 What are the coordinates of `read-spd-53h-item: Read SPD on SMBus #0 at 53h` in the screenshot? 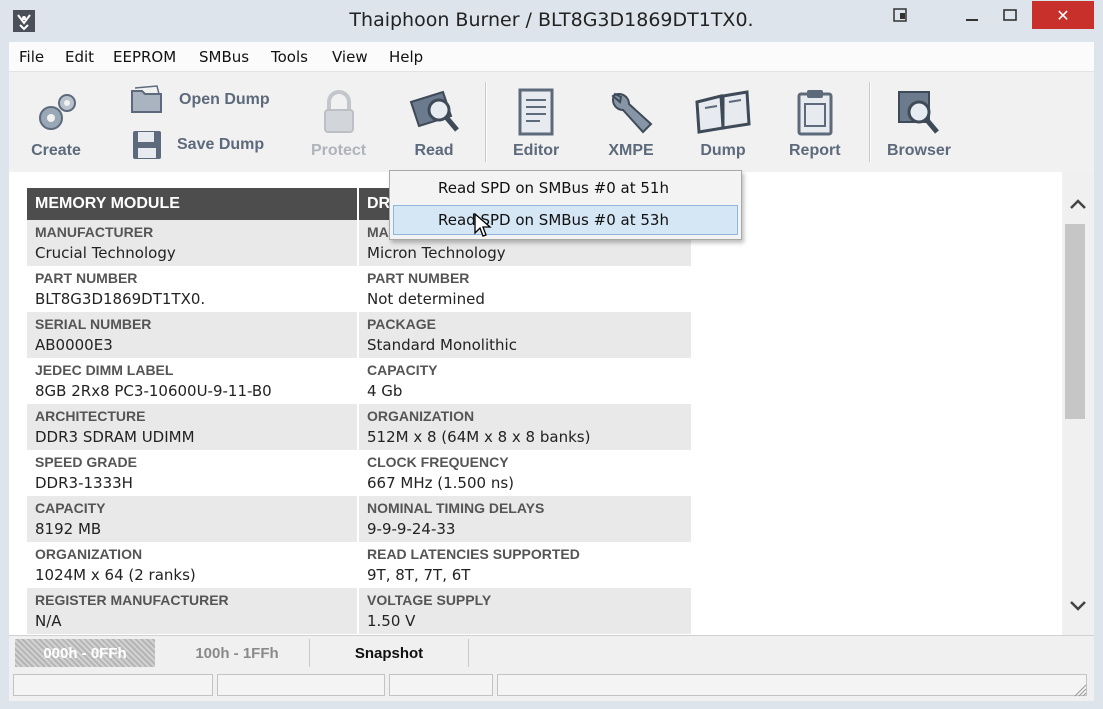 It's located at (565, 220).